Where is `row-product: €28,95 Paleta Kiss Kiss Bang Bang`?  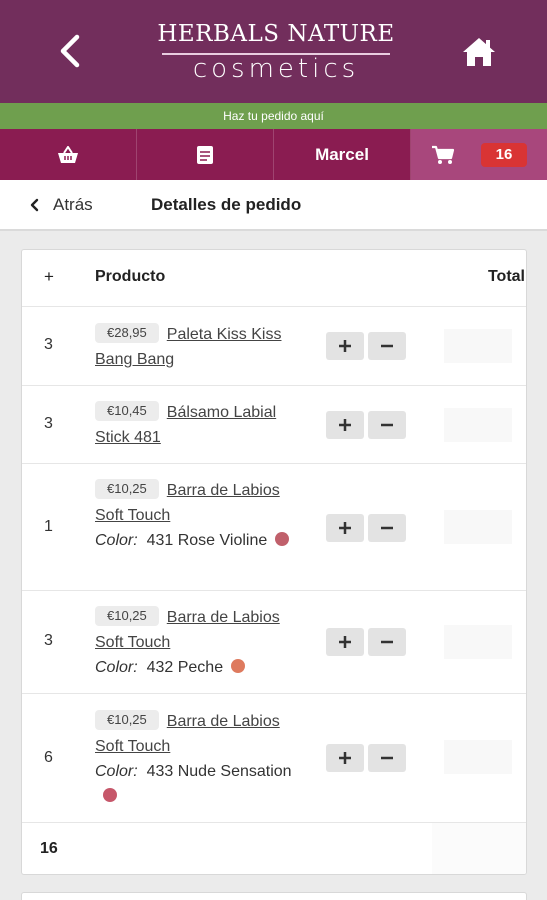 row-product: €28,95 Paleta Kiss Kiss Bang Bang is located at coordinates (195, 347).